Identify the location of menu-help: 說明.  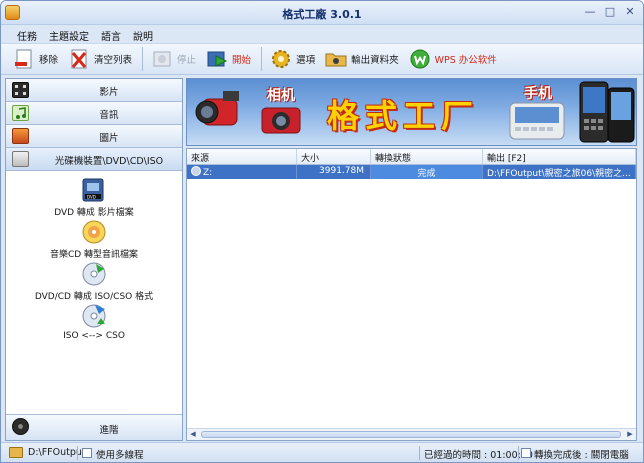
(143, 34).